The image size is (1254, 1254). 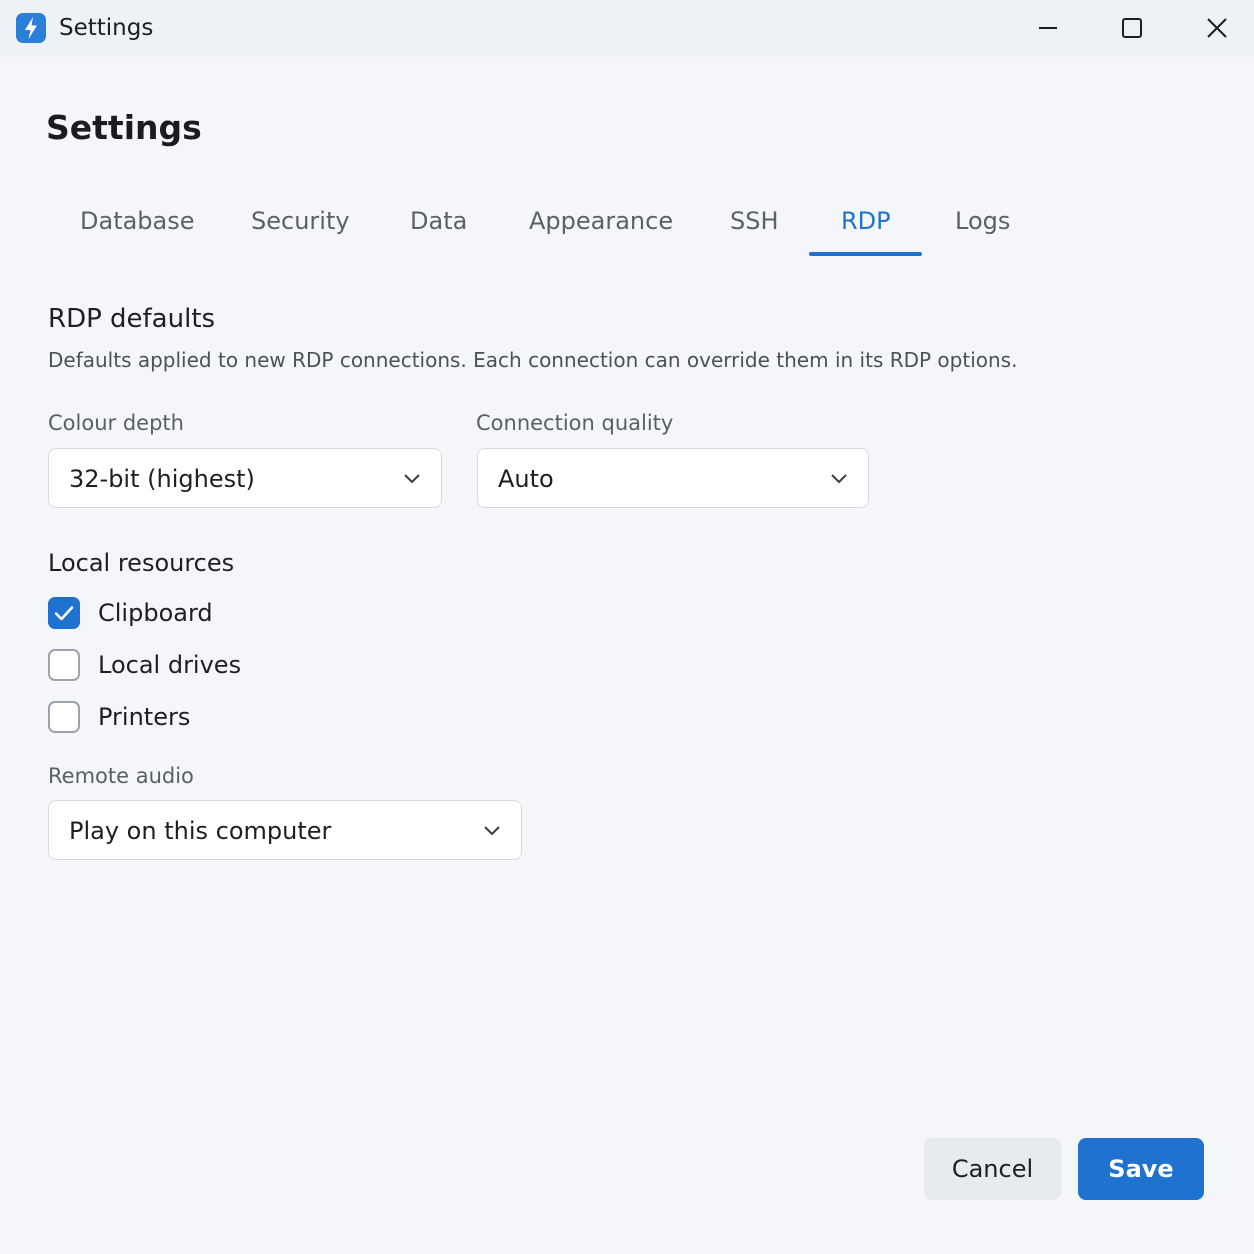 I want to click on remote-audio-value: Play on this computer, so click(x=200, y=831).